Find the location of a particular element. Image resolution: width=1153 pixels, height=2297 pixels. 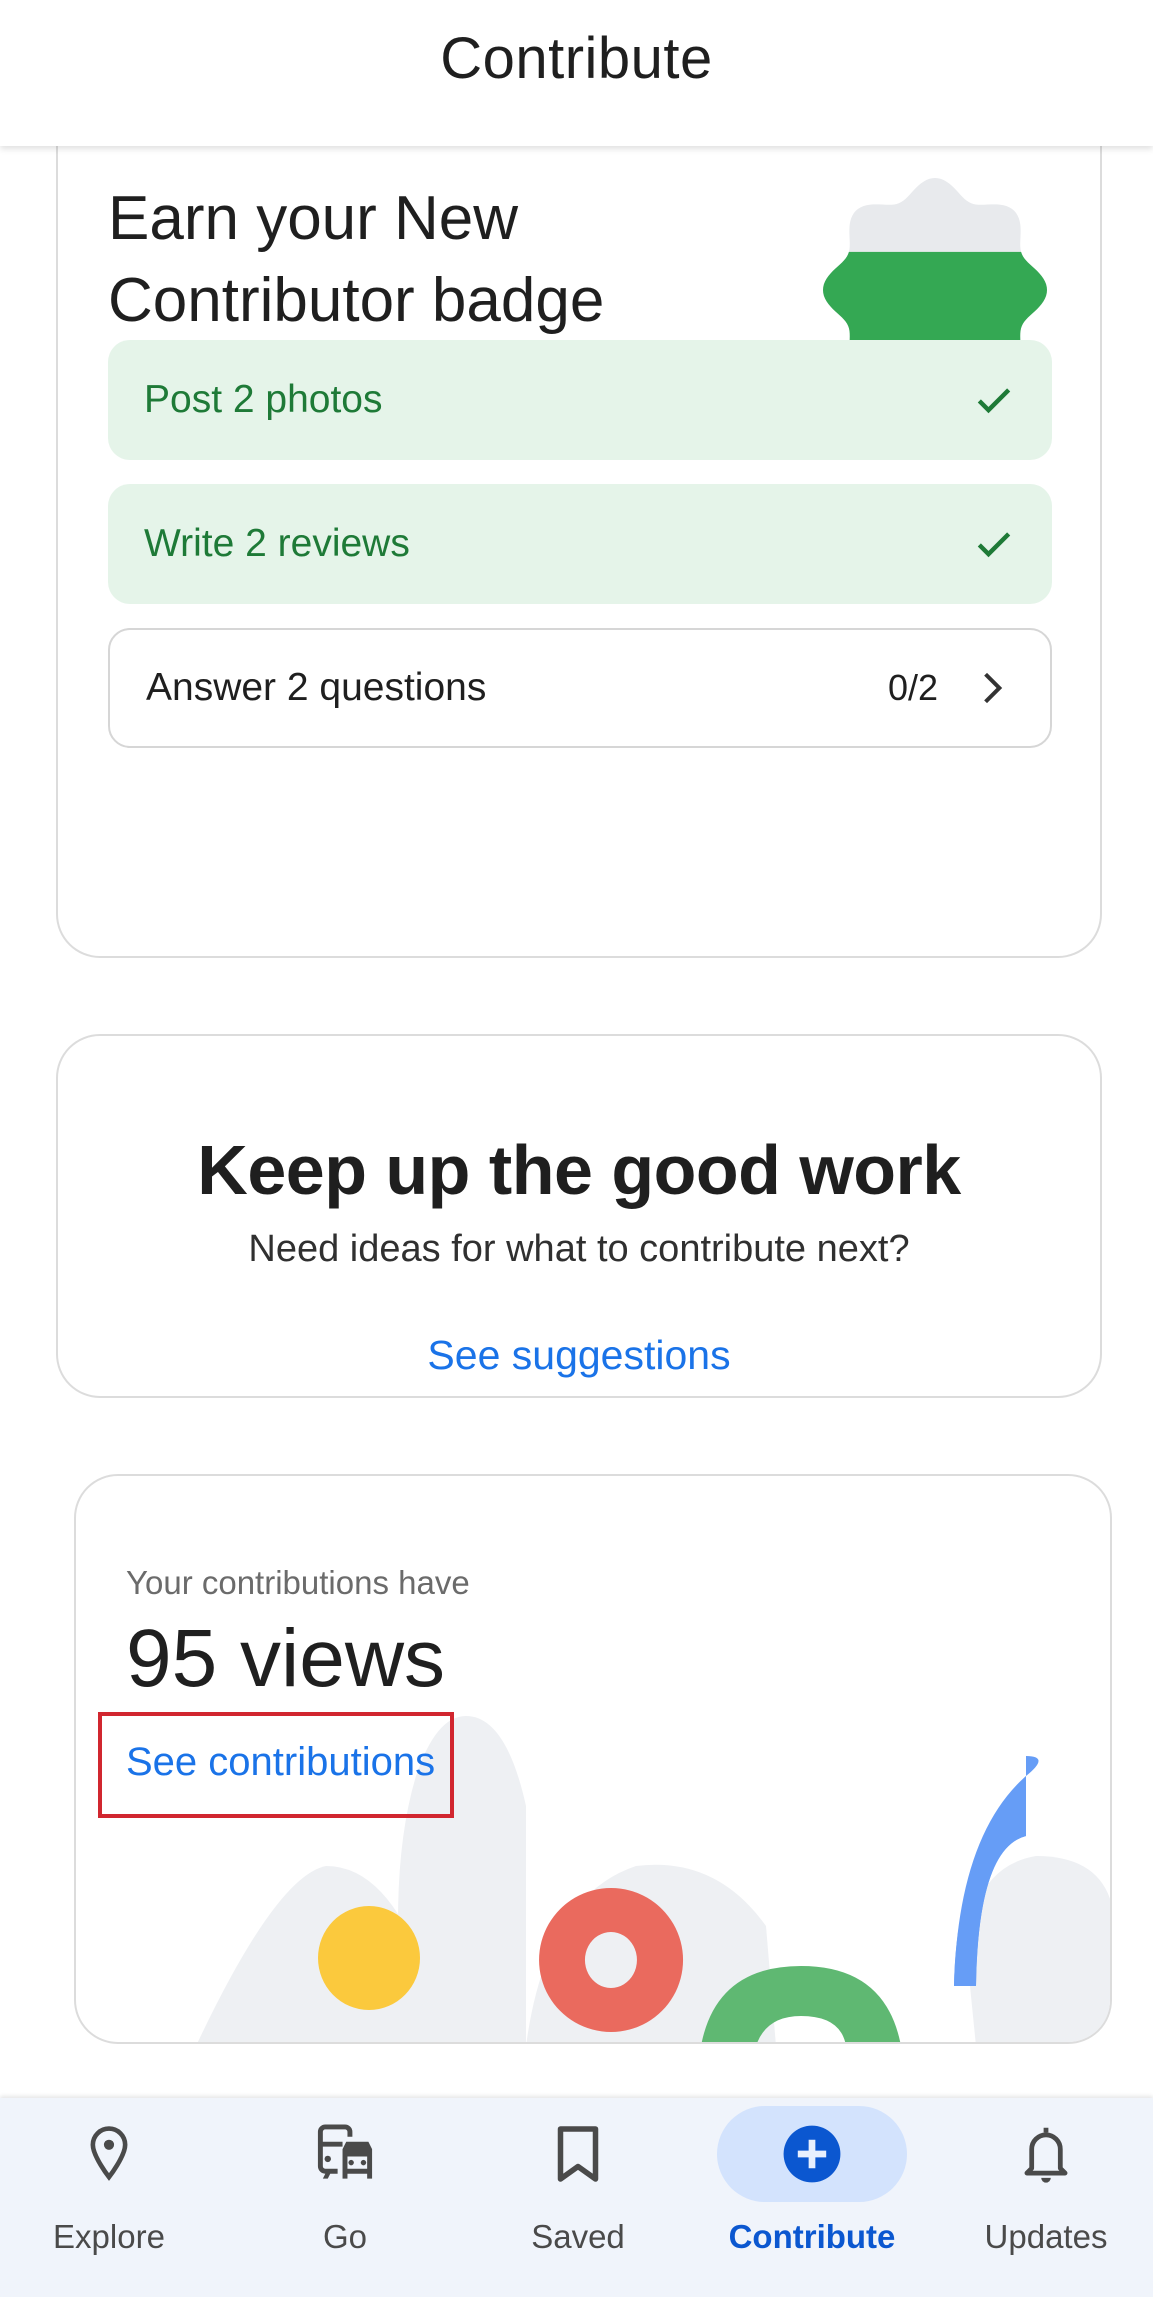

nav-contribute: Contribute is located at coordinates (812, 2197).